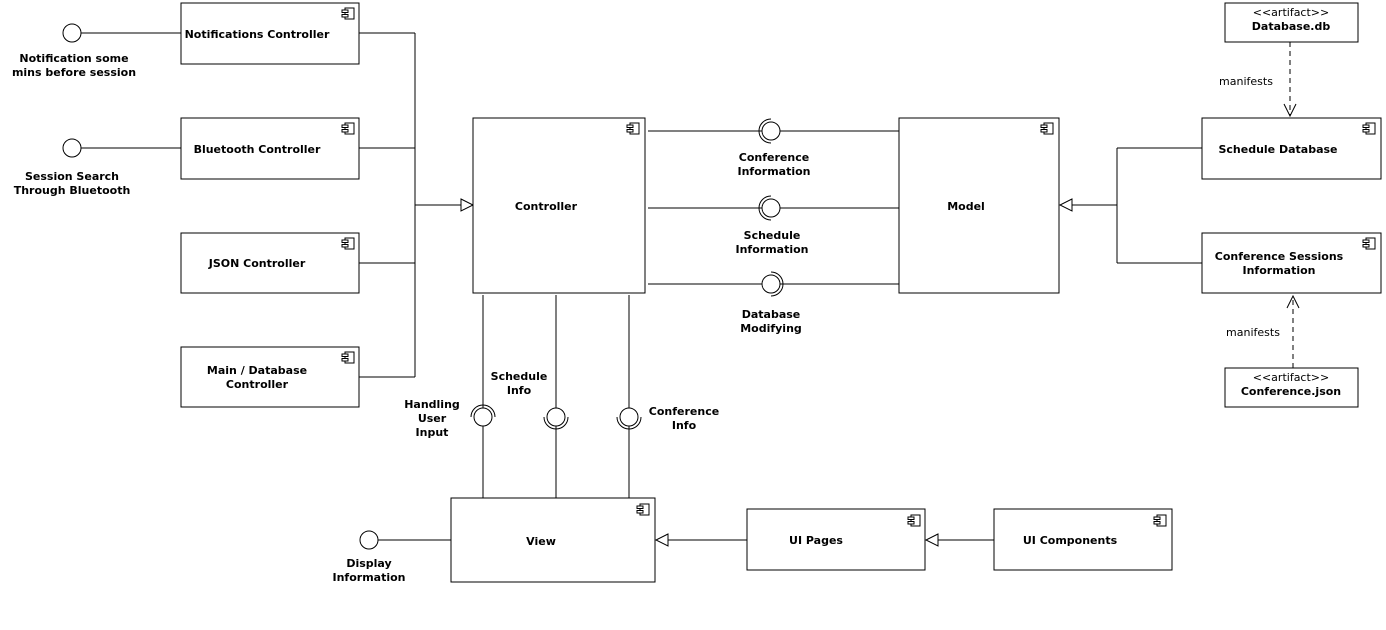 The height and width of the screenshot is (630, 1386). Describe the element at coordinates (368, 563) in the screenshot. I see `svg-text: Display` at that location.